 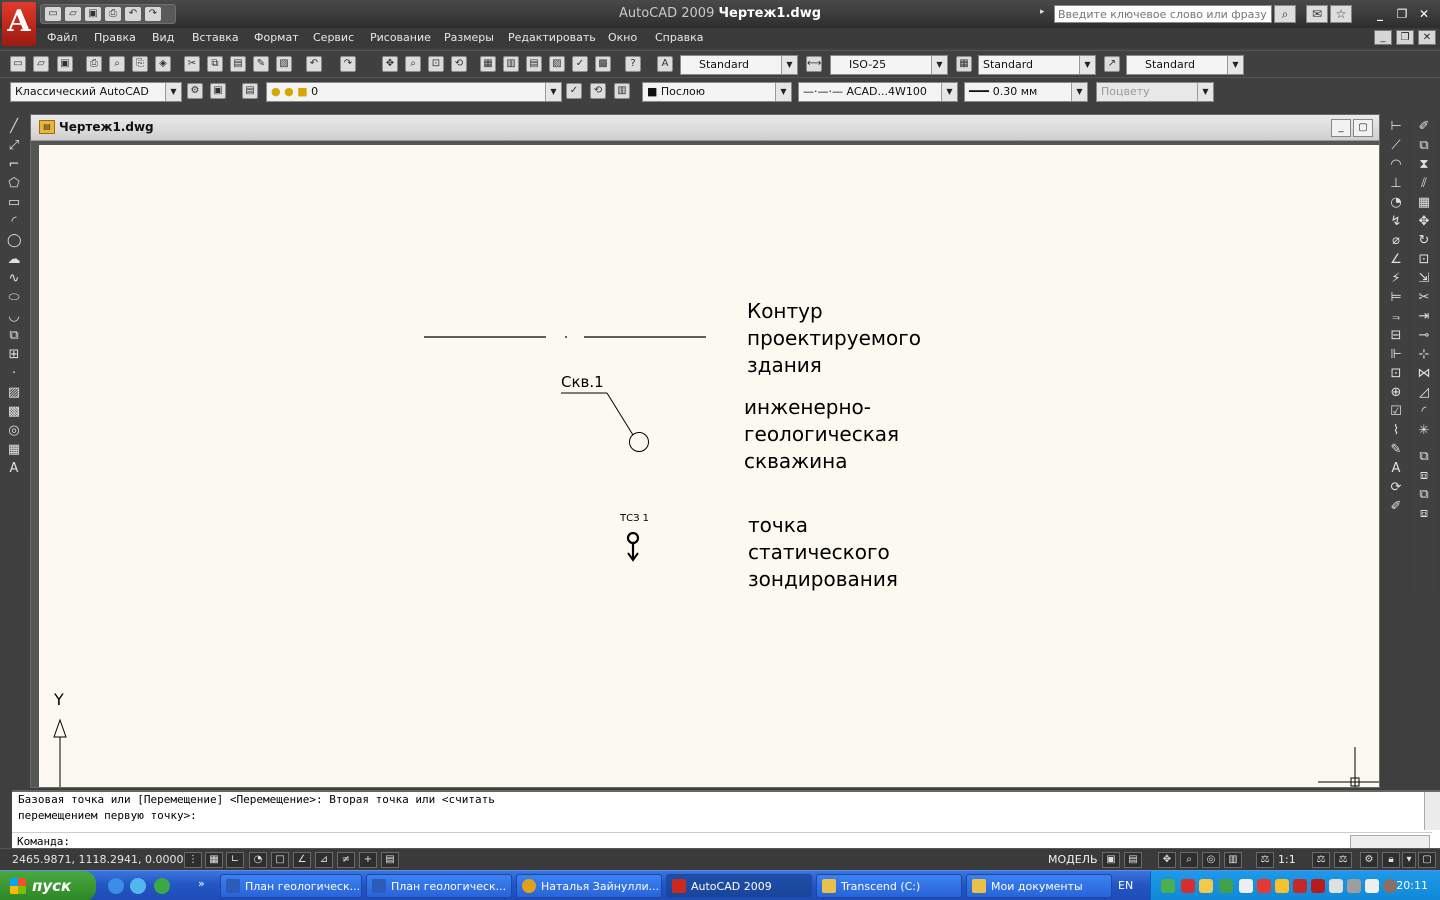 I want to click on drawing-horizontal-scrollbar, so click(x=1390, y=842).